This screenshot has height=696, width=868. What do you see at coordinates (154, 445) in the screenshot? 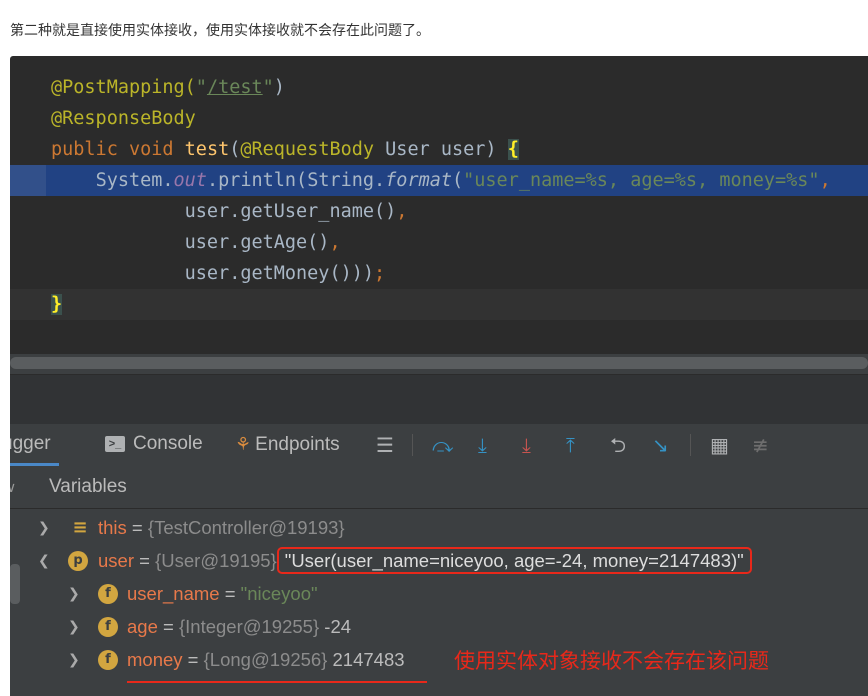
I see `tab-console: >_ Console` at bounding box center [154, 445].